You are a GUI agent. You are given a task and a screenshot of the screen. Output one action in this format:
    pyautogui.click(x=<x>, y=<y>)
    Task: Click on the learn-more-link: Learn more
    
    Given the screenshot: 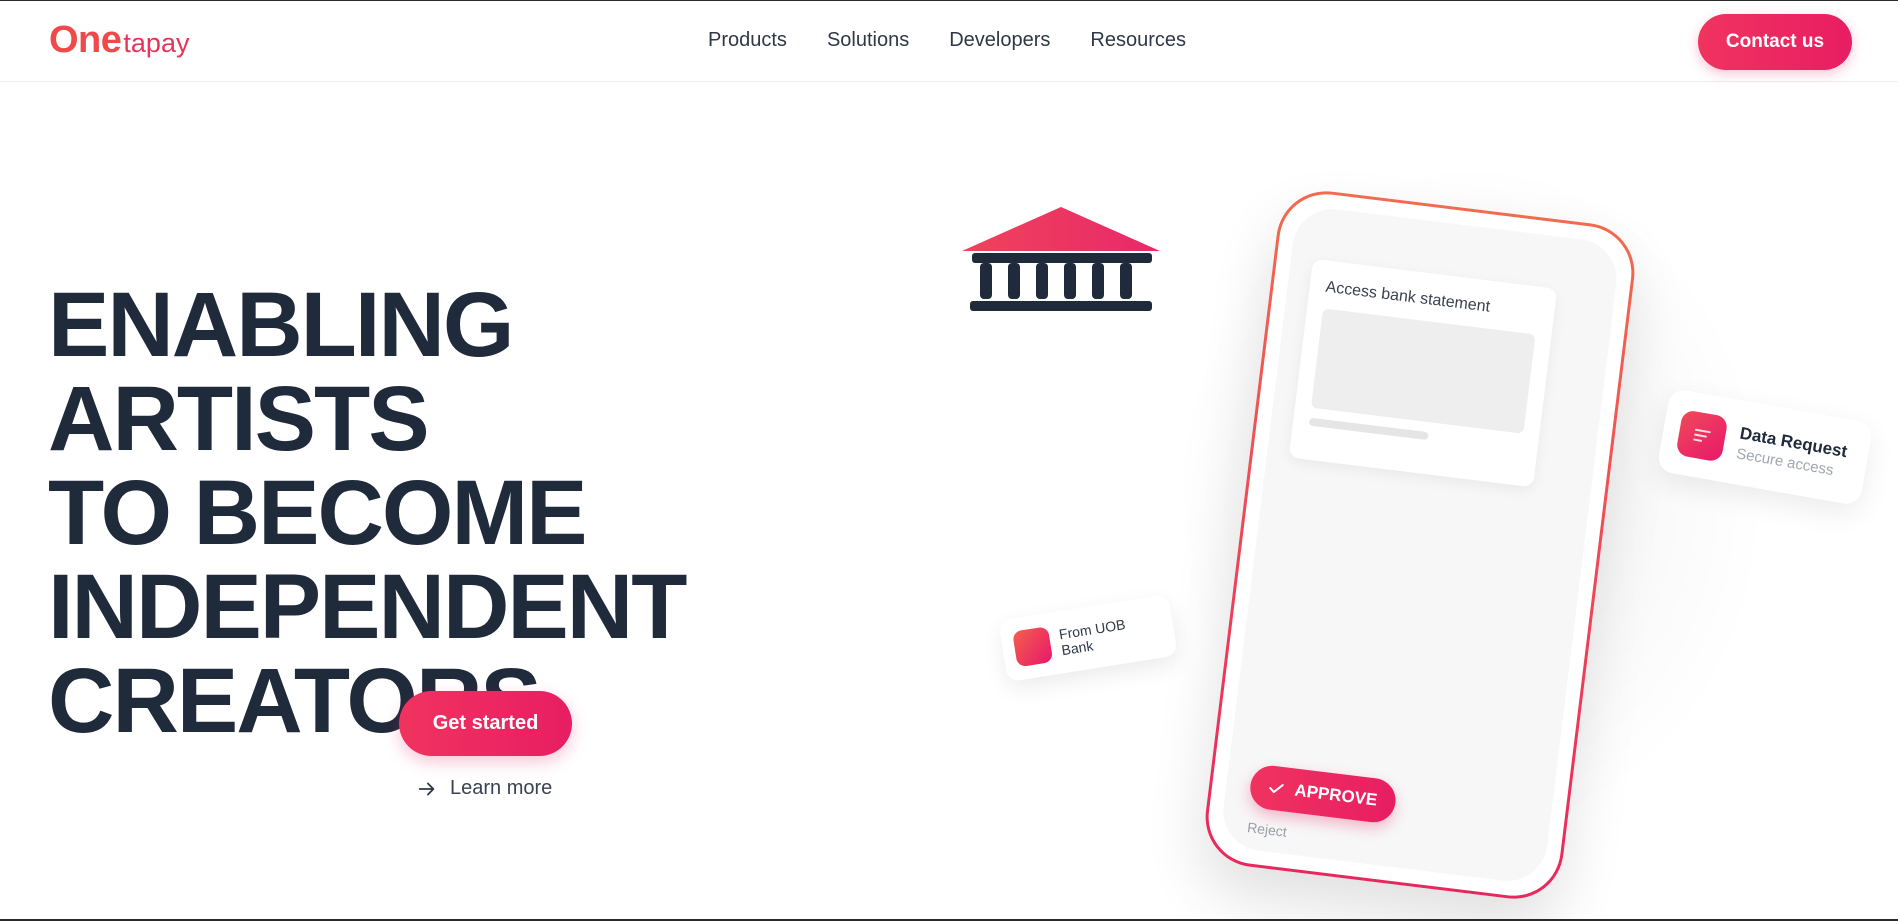 What is the action you would take?
    pyautogui.click(x=484, y=788)
    